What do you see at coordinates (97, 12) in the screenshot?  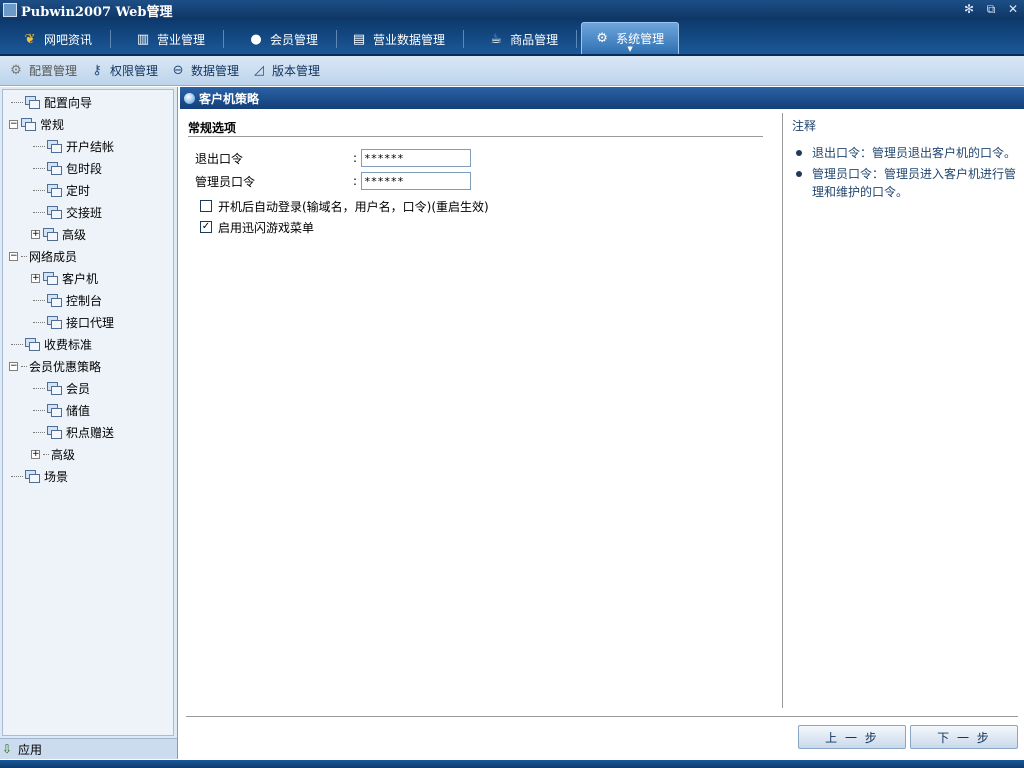 I see `window-title: Pubwin2007 Web管理` at bounding box center [97, 12].